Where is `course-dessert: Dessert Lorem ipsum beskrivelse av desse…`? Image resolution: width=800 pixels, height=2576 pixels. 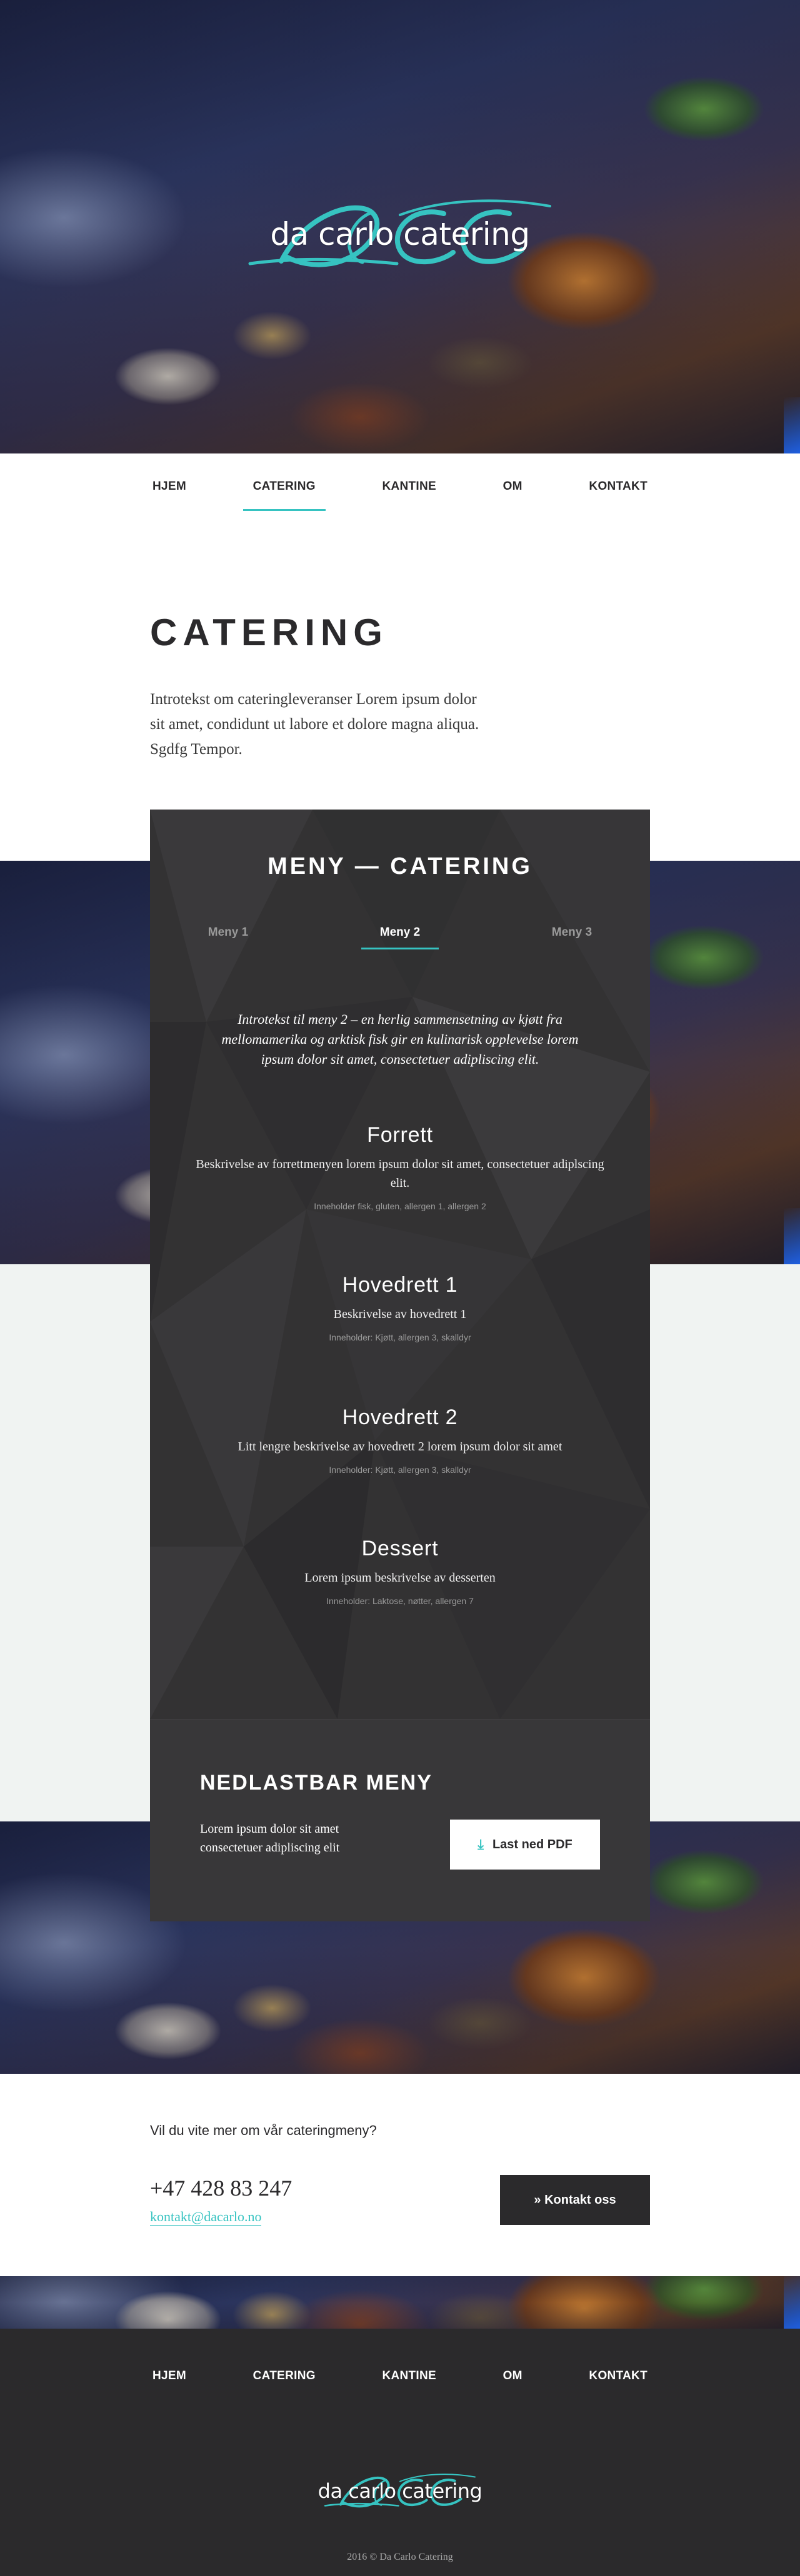 course-dessert: Dessert Lorem ipsum beskrivelse av desse… is located at coordinates (400, 1571).